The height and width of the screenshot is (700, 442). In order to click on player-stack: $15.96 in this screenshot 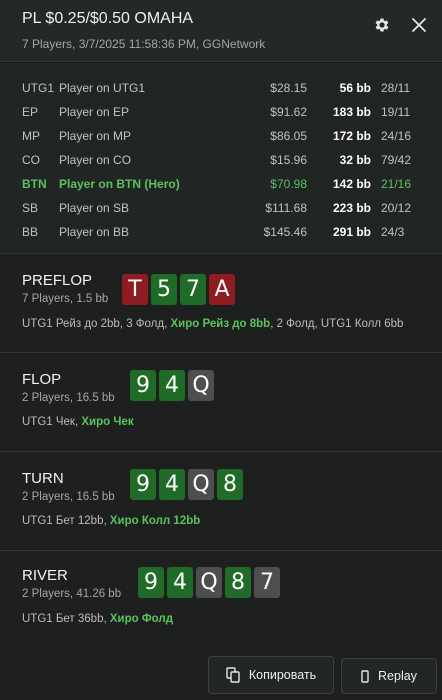, I will do `click(288, 160)`.